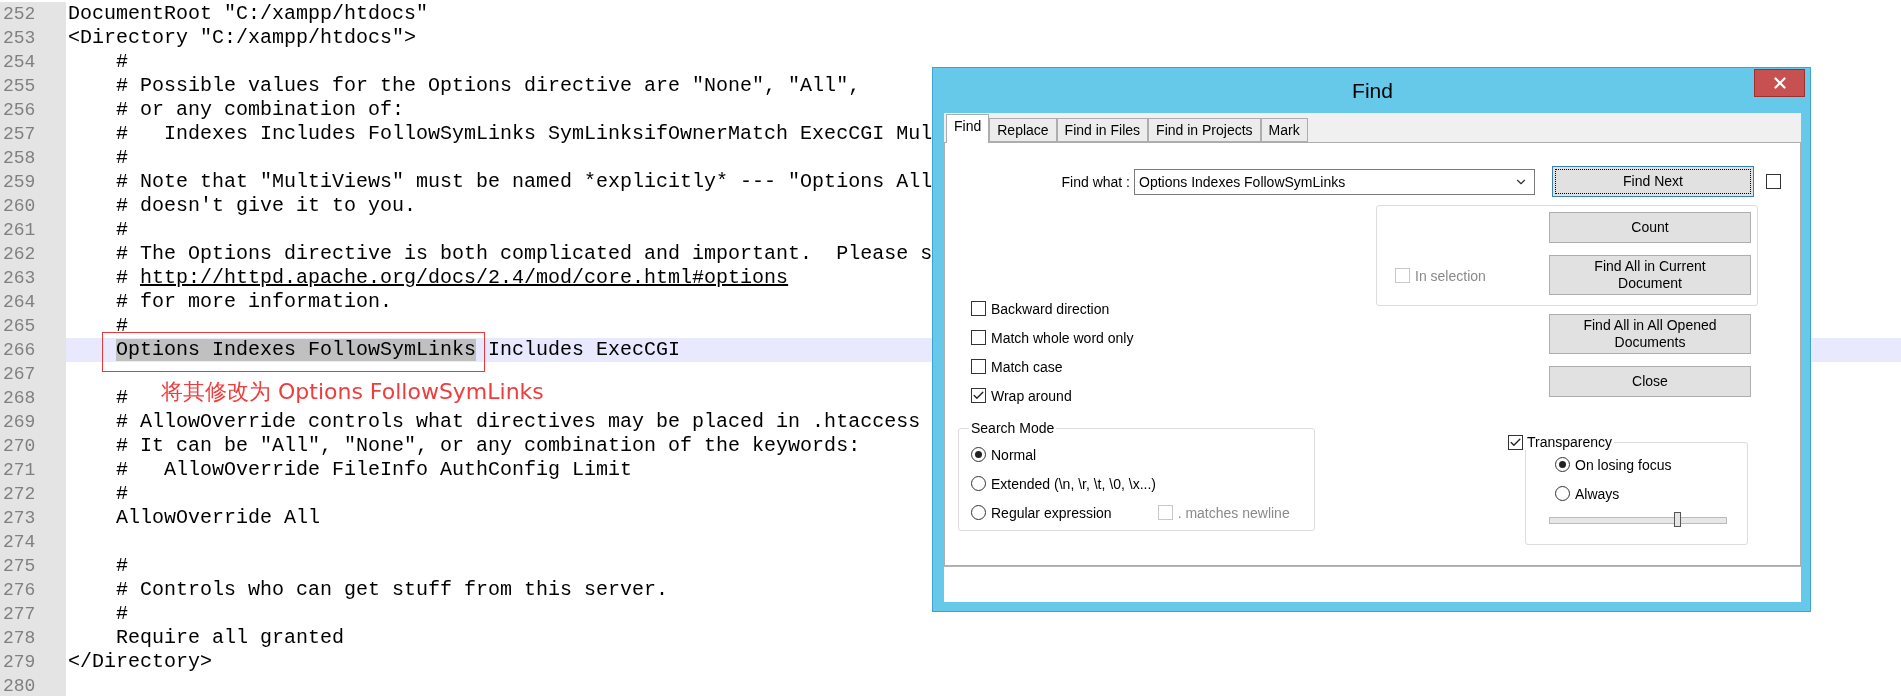 This screenshot has height=696, width=1901. What do you see at coordinates (524, 182) in the screenshot?
I see `code-text: # Note that "MultiViews" must be named *explicitly* --- "Options All` at bounding box center [524, 182].